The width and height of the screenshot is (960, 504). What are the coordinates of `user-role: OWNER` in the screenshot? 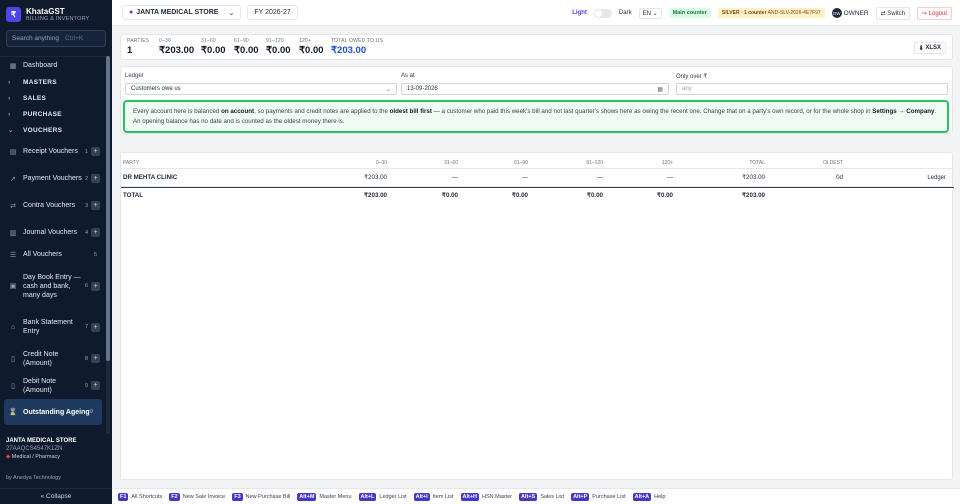 It's located at (856, 13).